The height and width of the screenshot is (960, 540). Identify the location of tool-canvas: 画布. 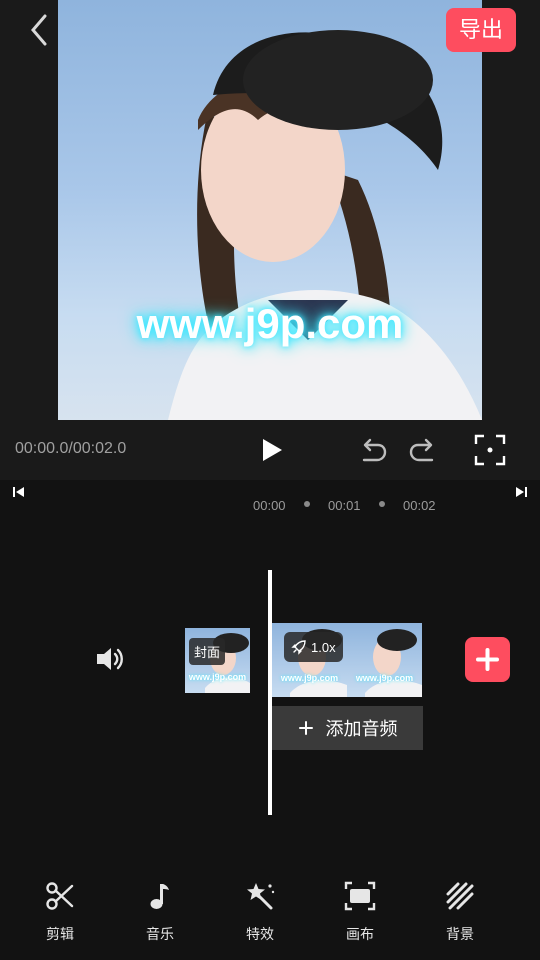
(360, 915).